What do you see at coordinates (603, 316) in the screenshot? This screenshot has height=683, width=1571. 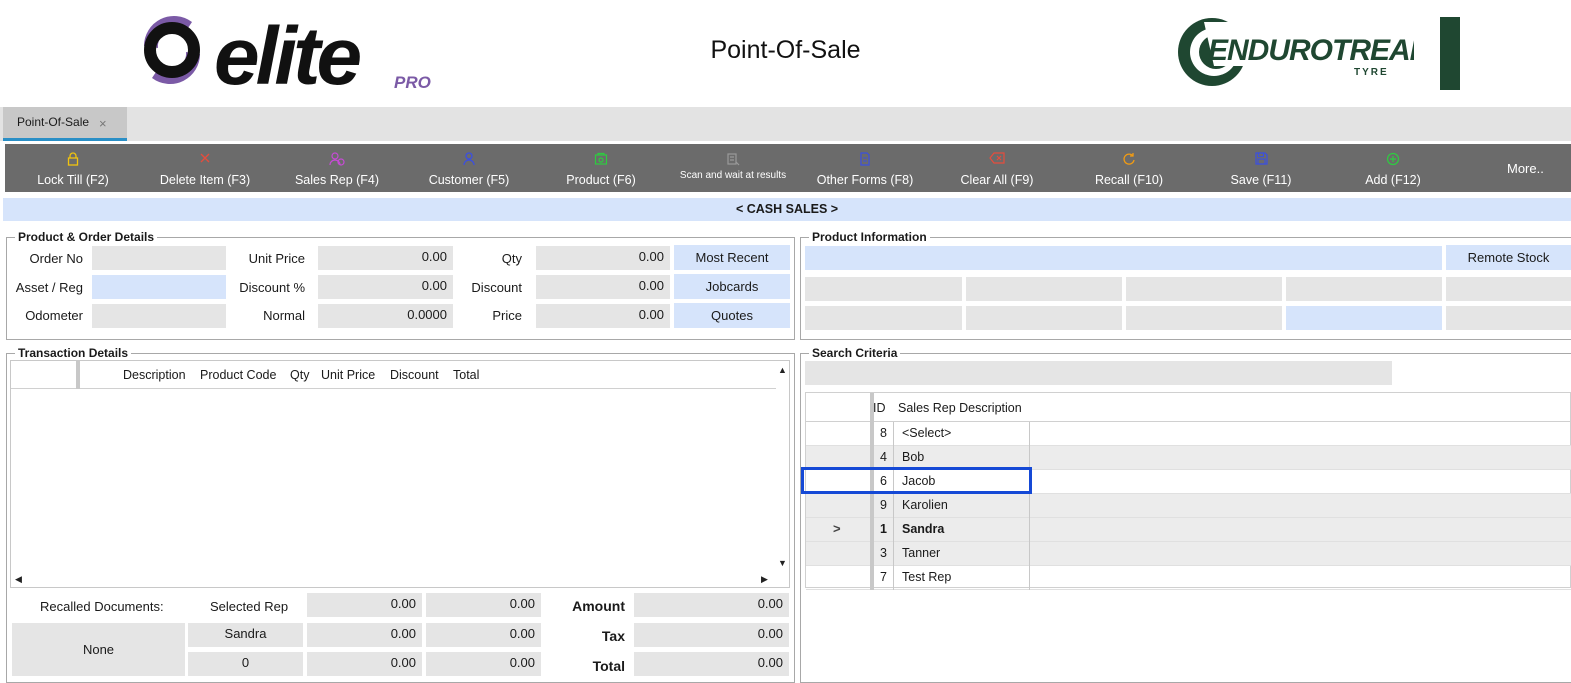 I see `price-field: 0.00` at bounding box center [603, 316].